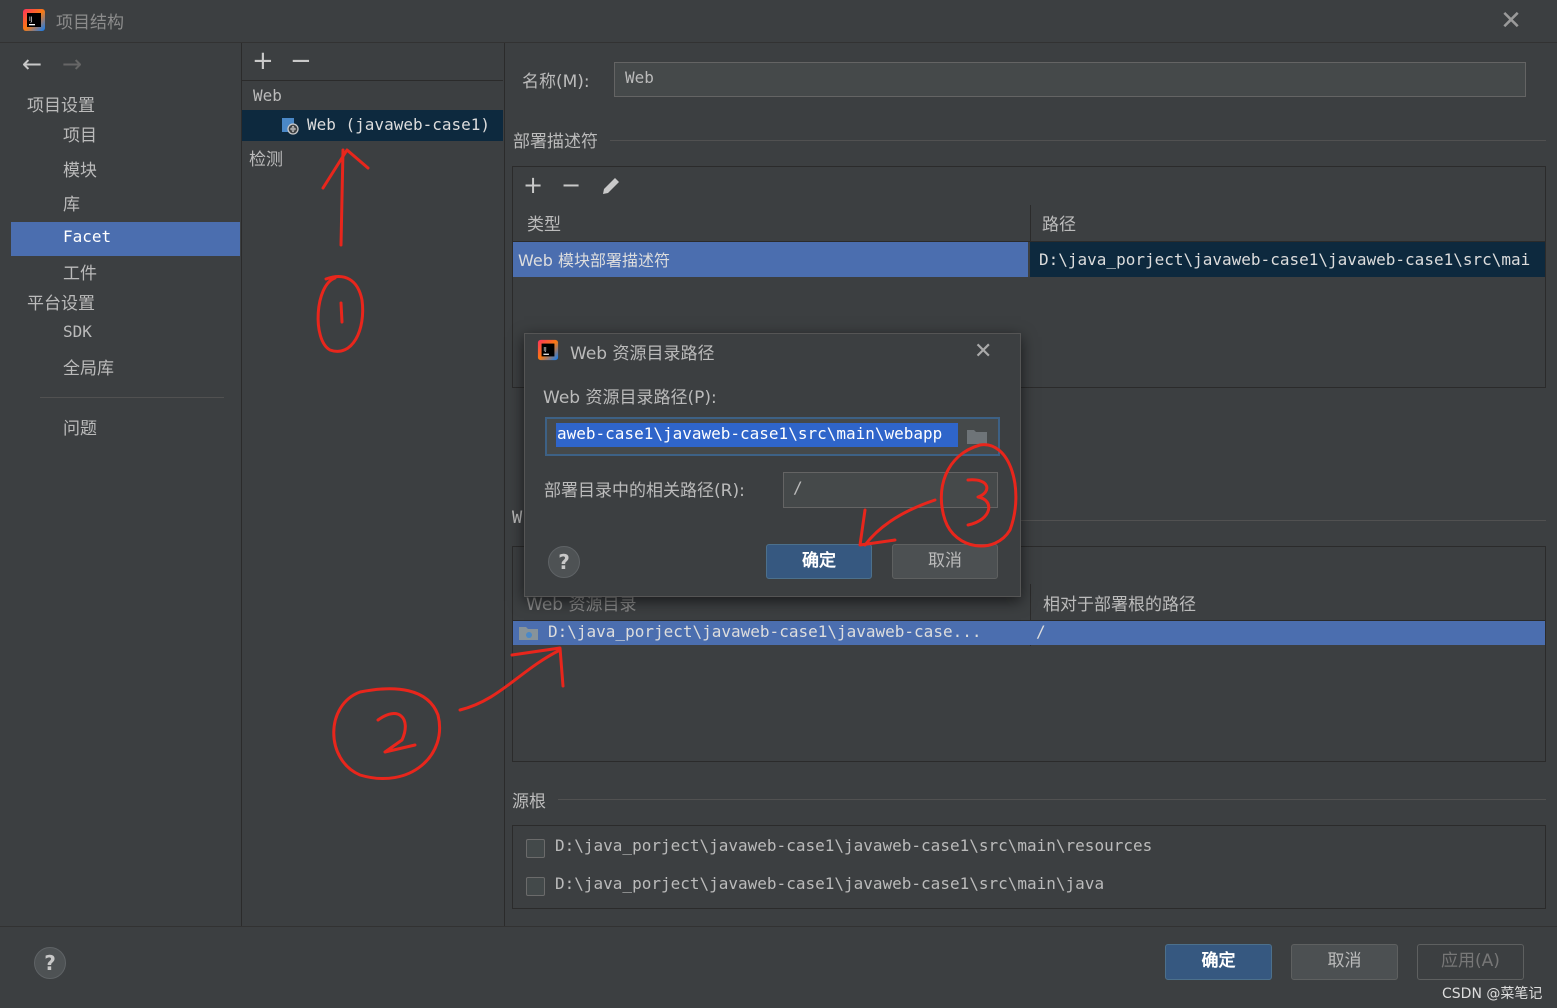 This screenshot has width=1557, height=1008. Describe the element at coordinates (1492, 994) in the screenshot. I see `csdn-watermark: CSDN @菜笔记` at that location.